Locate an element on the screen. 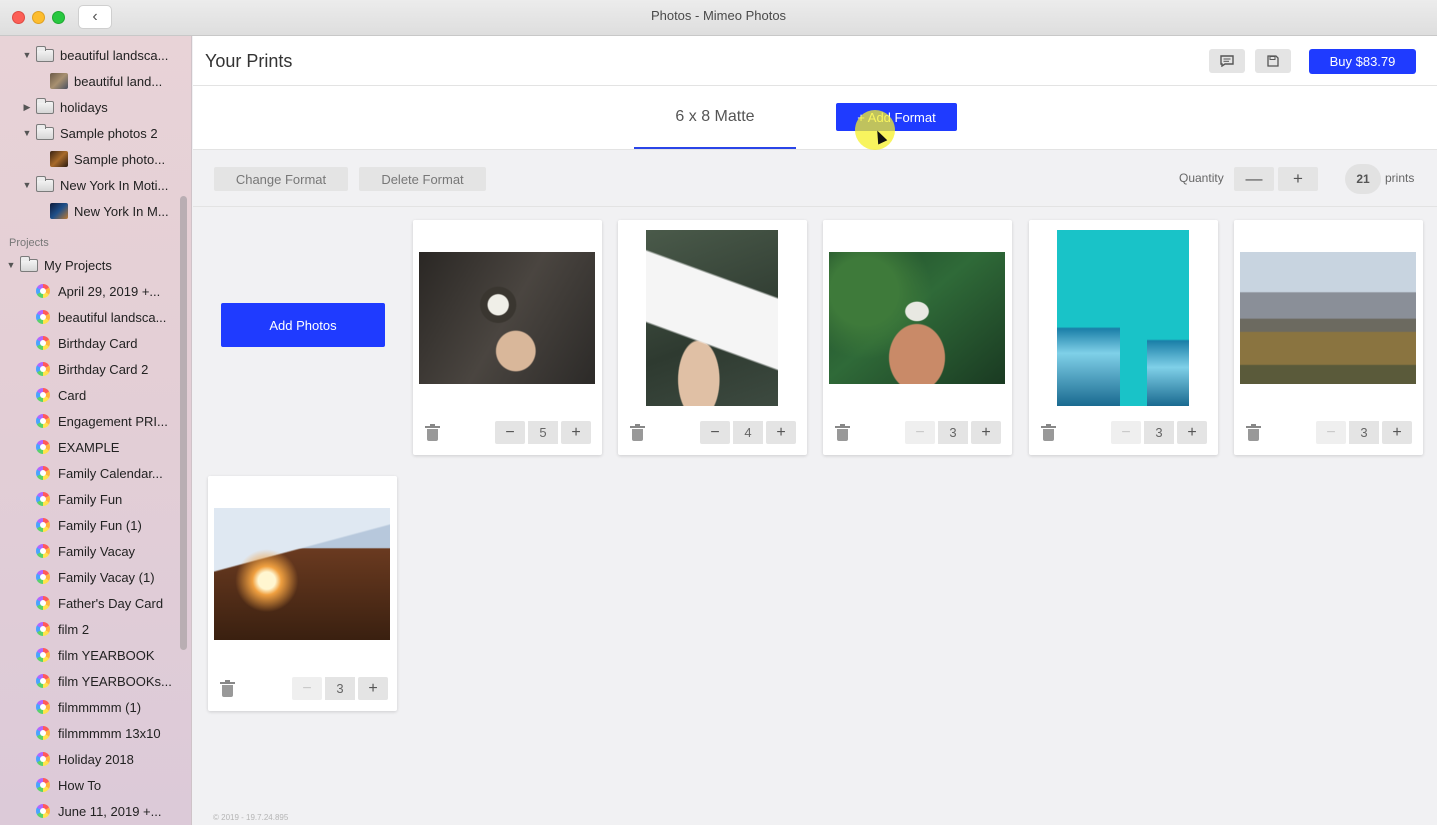 This screenshot has height=825, width=1437. sidebar-item-label: holidays is located at coordinates (84, 107).